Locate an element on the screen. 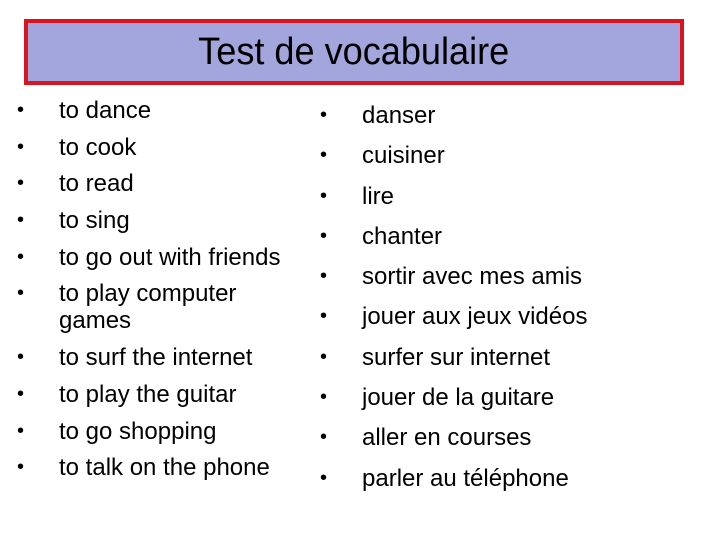 Image resolution: width=720 pixels, height=540 pixels. list-item: • chanter is located at coordinates (483, 236).